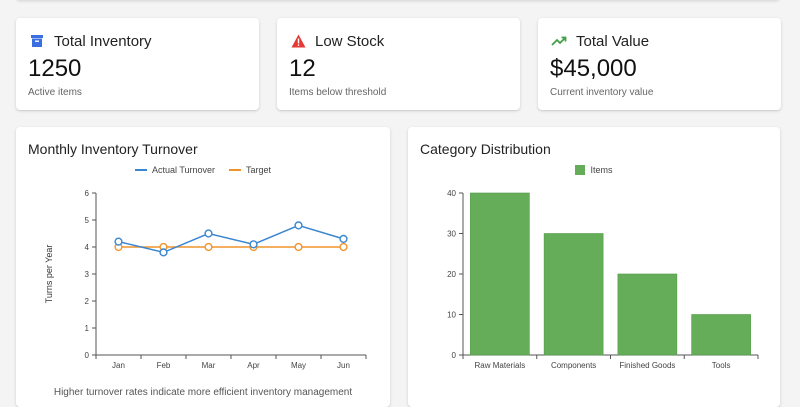 The image size is (800, 407). I want to click on stat-title: Low Stock, so click(350, 41).